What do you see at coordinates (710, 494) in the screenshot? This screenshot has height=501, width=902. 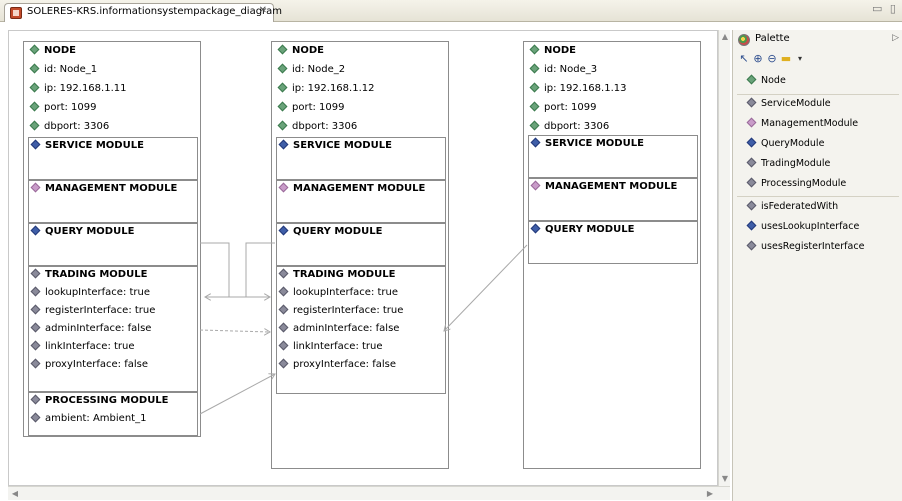 I see `scroll-right-icon: ▶` at bounding box center [710, 494].